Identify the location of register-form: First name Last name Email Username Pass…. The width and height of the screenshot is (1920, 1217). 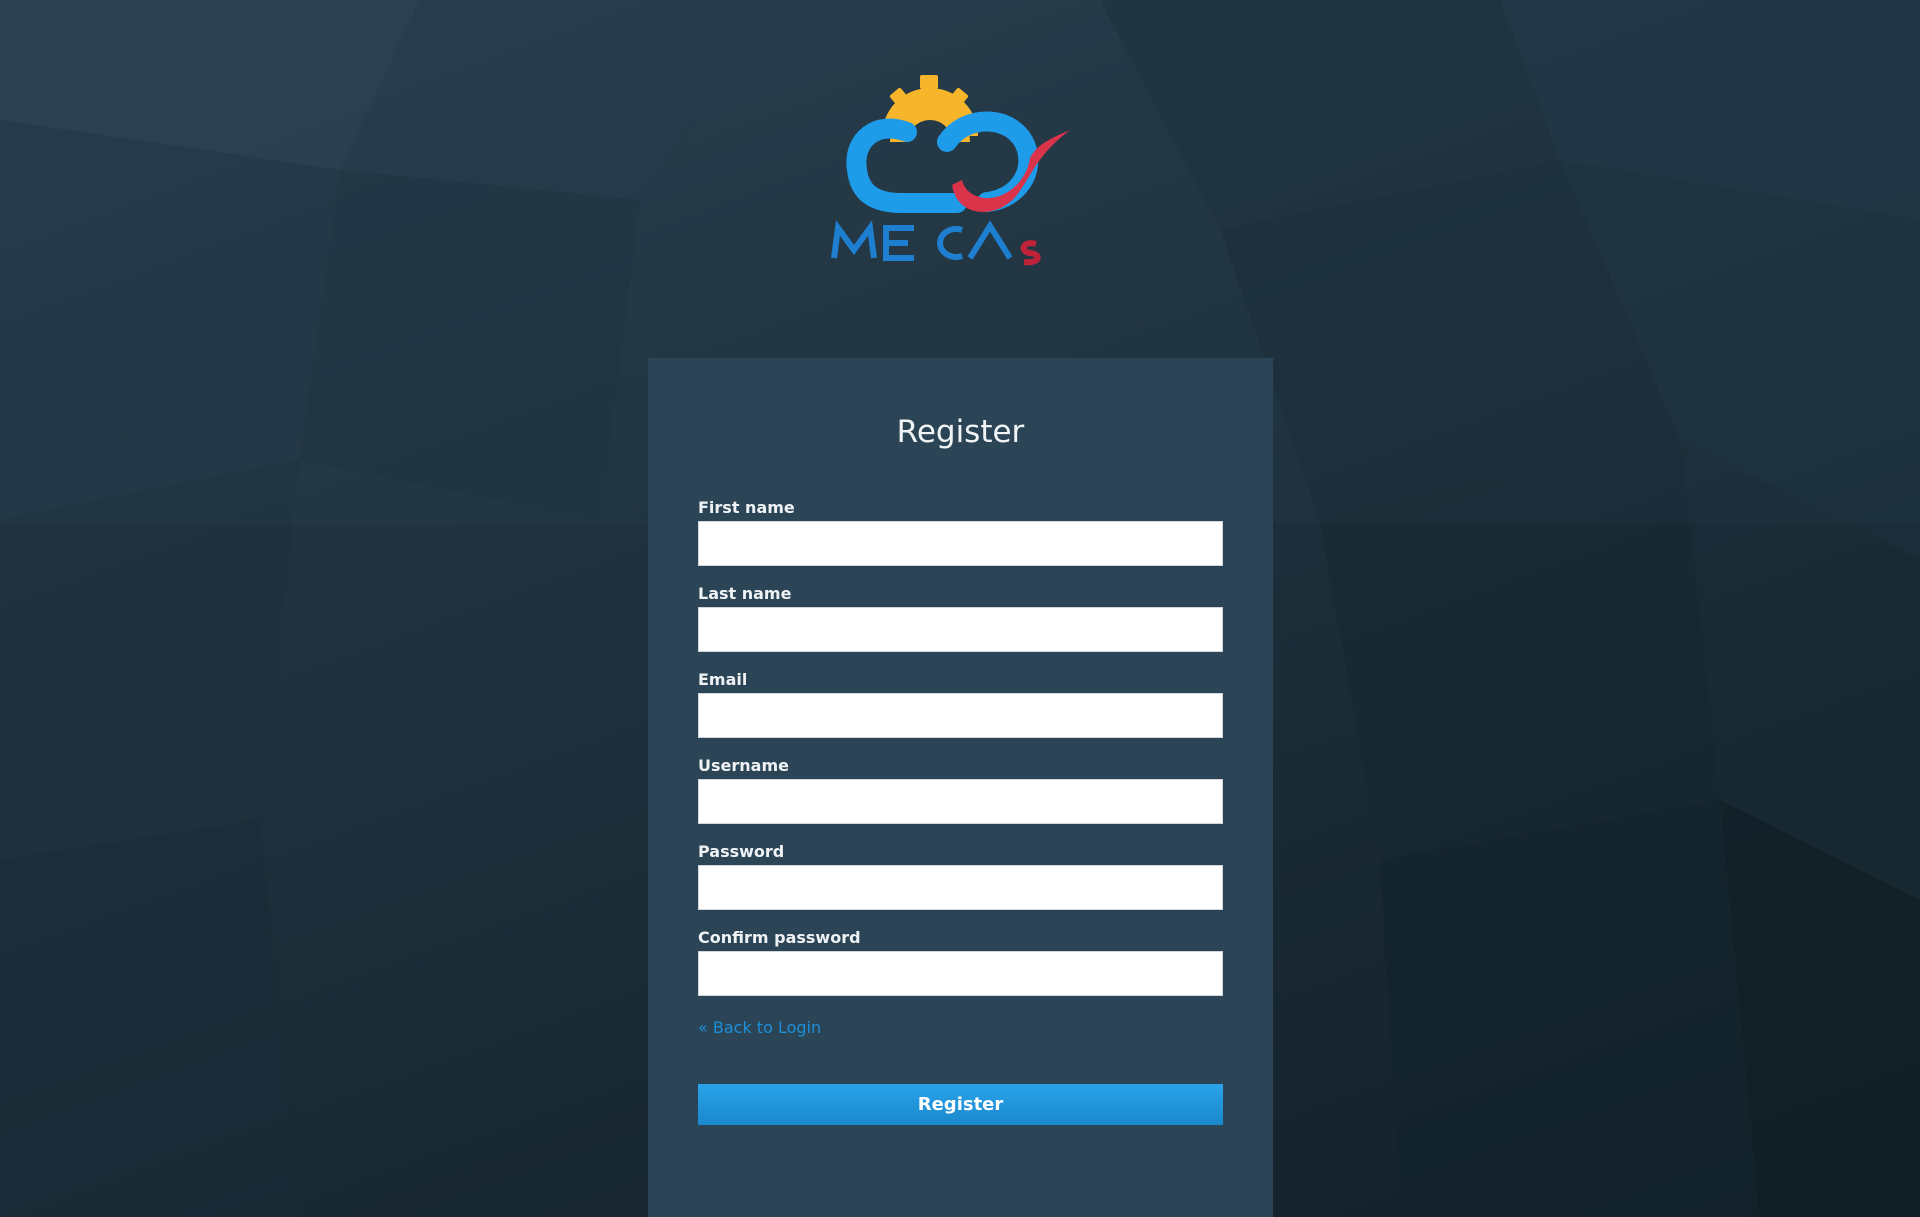
(960, 811).